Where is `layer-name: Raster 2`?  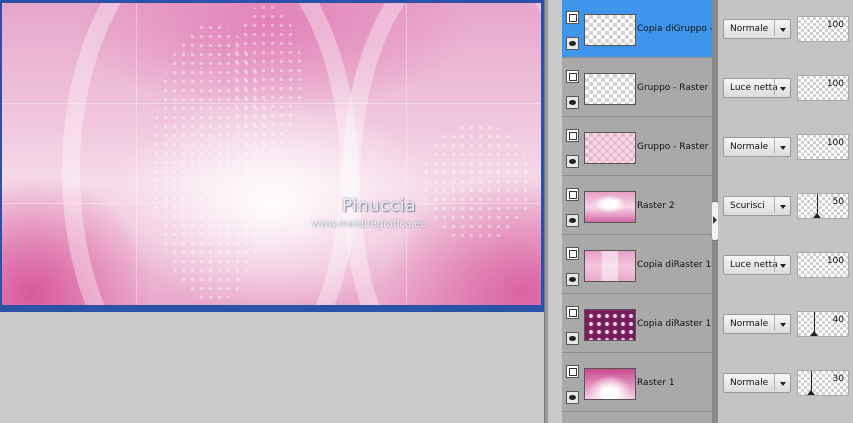 layer-name: Raster 2 is located at coordinates (656, 206).